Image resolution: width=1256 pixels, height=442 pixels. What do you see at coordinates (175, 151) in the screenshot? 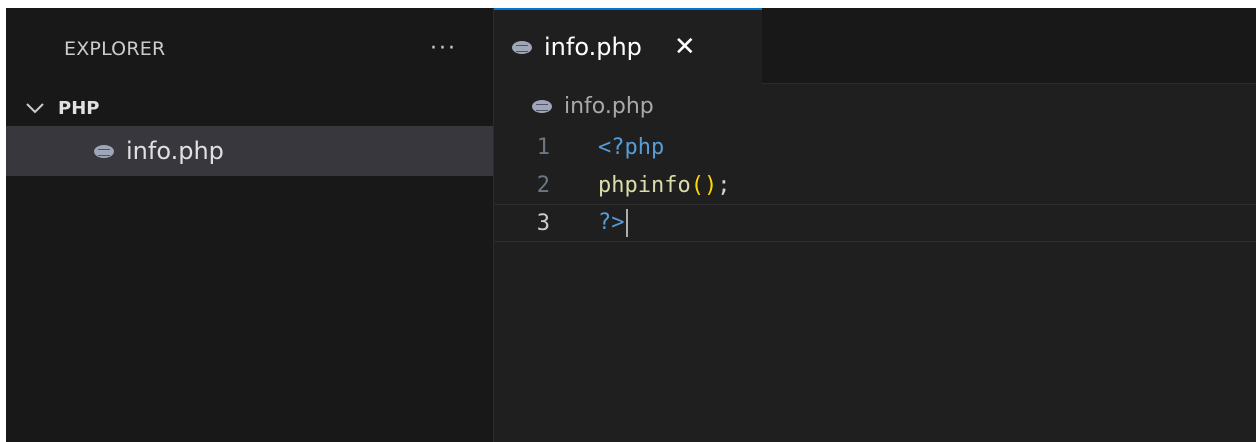
I see `file-label: info.php` at bounding box center [175, 151].